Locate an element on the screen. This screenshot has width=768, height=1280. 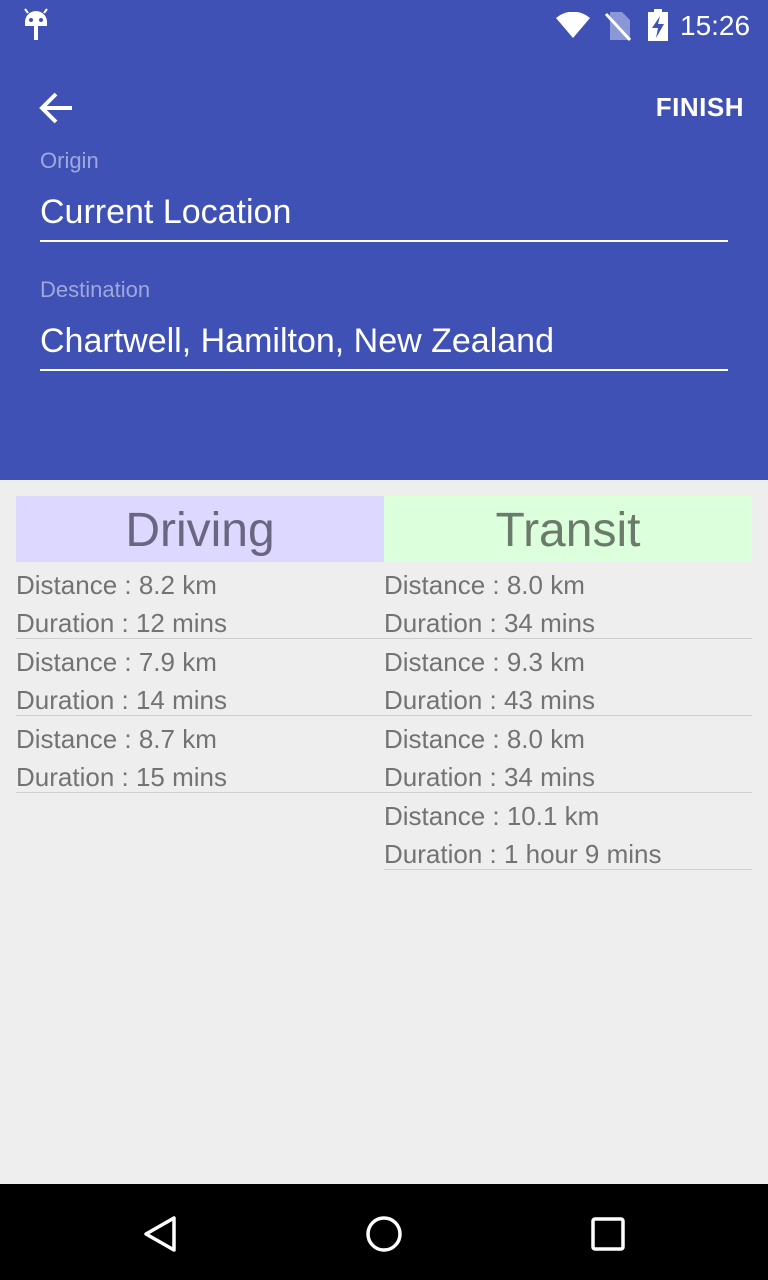
navigation-bar is located at coordinates (384, 1232).